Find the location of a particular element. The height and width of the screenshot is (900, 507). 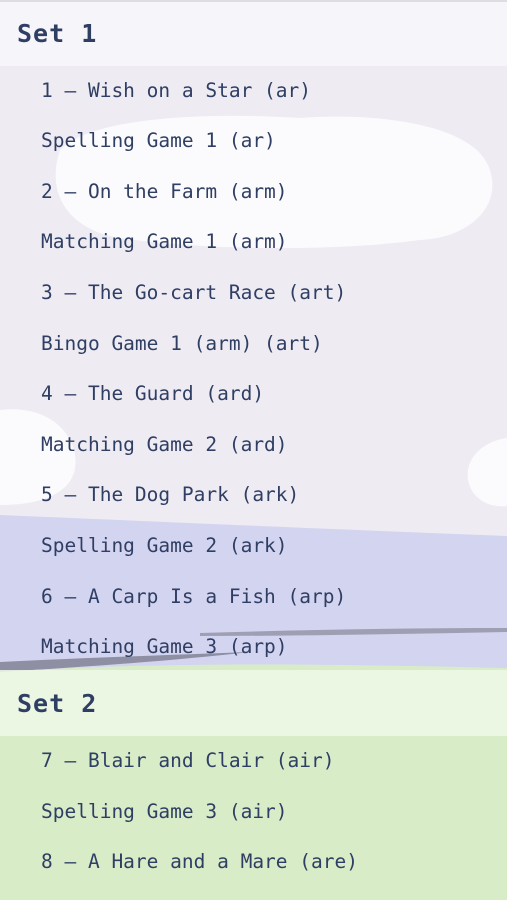

lesson-item-3: 3 — The Go-cart Race (art) is located at coordinates (253, 292).